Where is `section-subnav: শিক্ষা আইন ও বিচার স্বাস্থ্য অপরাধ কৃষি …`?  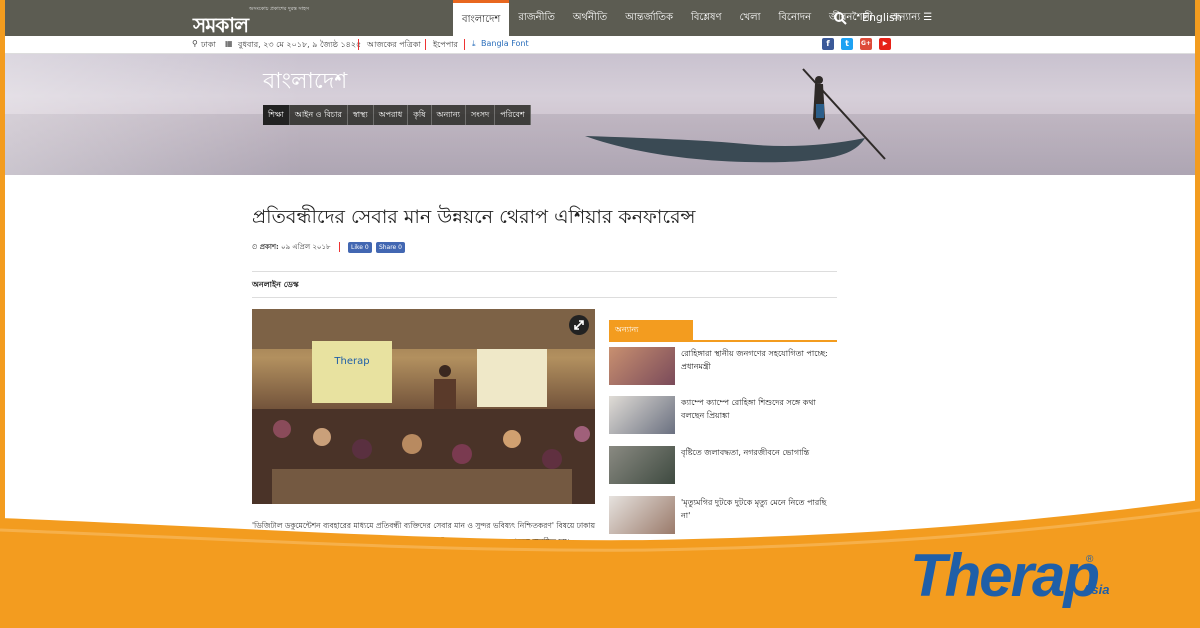 section-subnav: শিক্ষা আইন ও বিচার স্বাস্থ্য অপরাধ কৃষি … is located at coordinates (397, 115).